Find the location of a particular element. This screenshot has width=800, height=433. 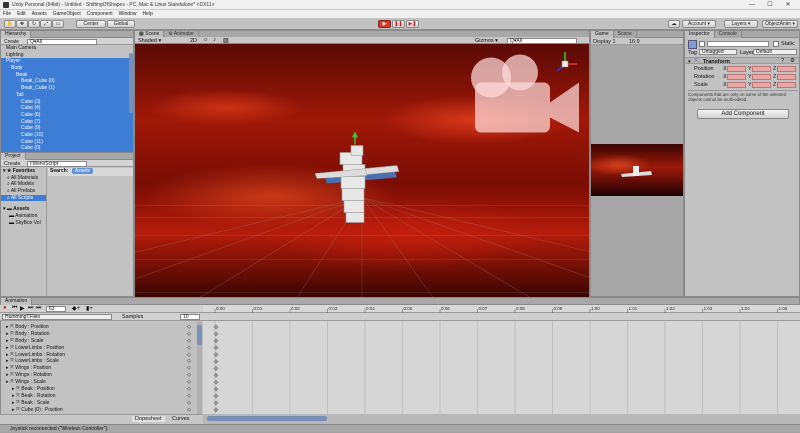

close-button: ✕ is located at coordinates (788, 5).